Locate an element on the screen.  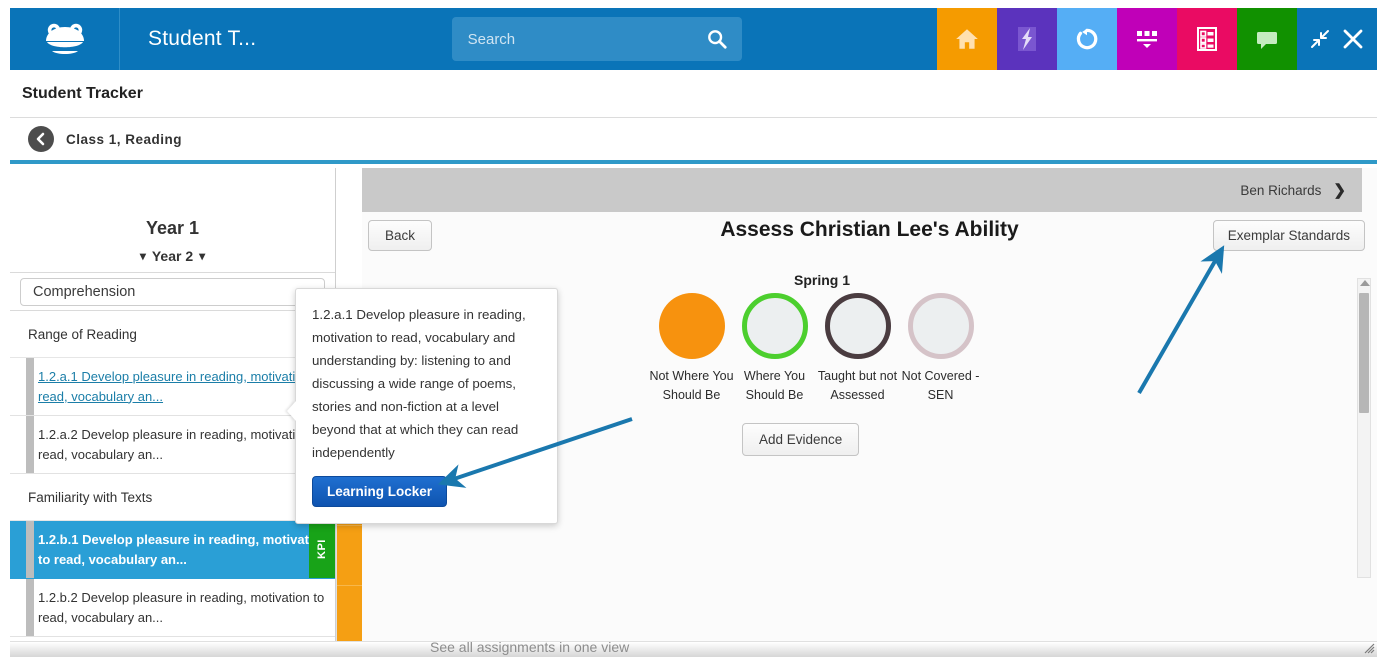
rating-option-not-covered-sen: Not Covered - SEN is located at coordinates (940, 349).